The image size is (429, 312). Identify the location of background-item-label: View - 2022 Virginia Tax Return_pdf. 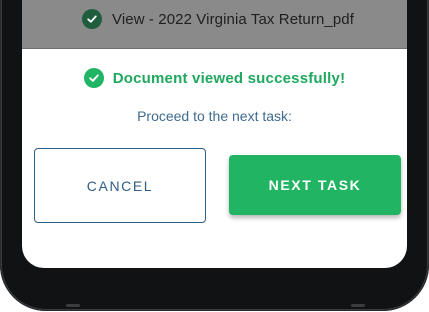
(233, 19).